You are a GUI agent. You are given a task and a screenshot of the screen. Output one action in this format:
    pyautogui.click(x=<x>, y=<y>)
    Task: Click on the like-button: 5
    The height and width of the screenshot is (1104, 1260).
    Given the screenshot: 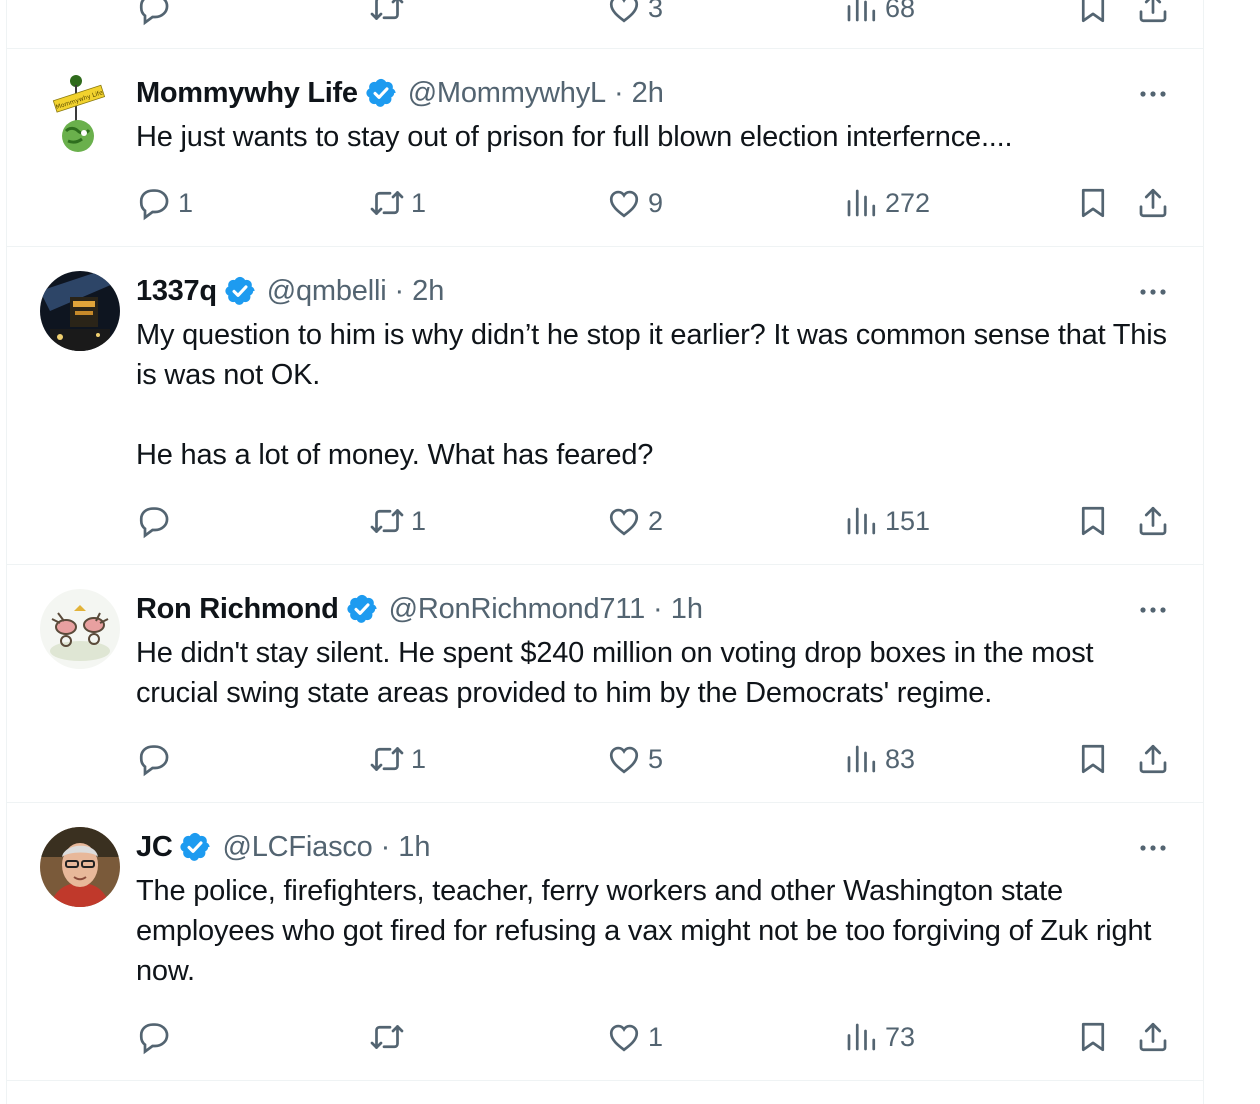 What is the action you would take?
    pyautogui.click(x=634, y=759)
    